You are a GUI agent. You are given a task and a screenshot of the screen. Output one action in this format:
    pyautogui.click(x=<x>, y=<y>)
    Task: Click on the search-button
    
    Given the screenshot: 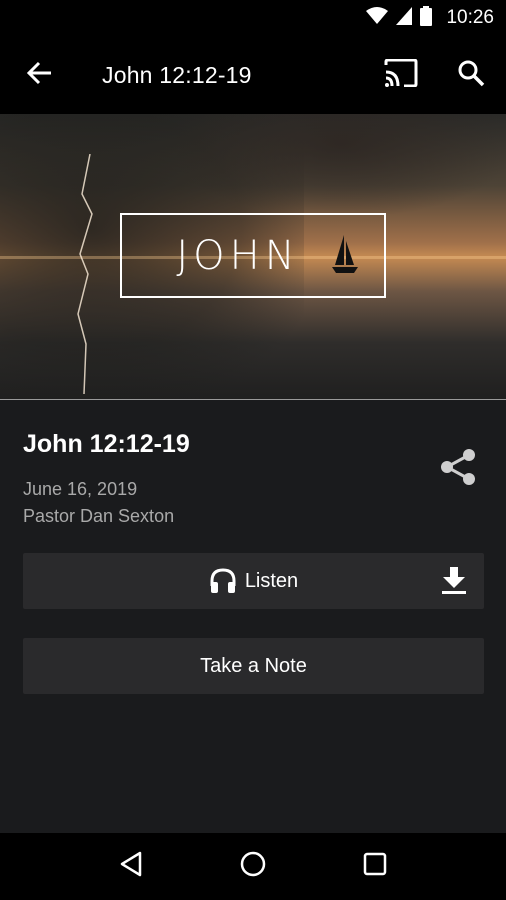 What is the action you would take?
    pyautogui.click(x=471, y=75)
    